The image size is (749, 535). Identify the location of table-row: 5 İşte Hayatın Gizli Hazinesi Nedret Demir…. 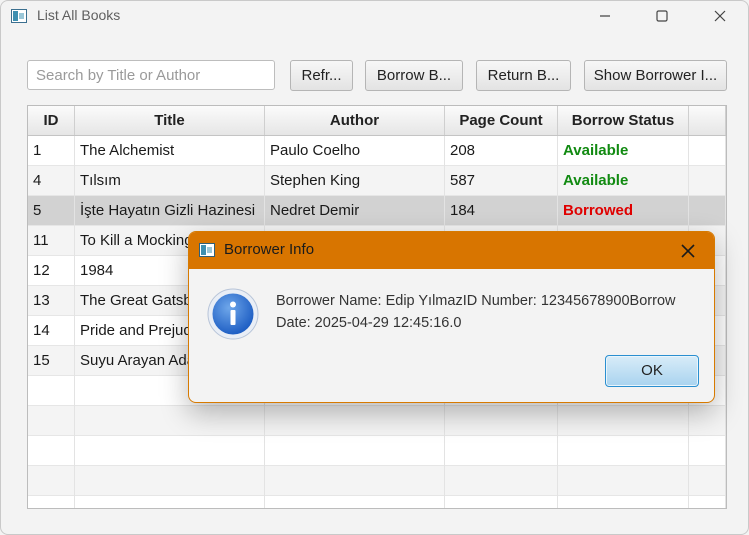
(377, 211).